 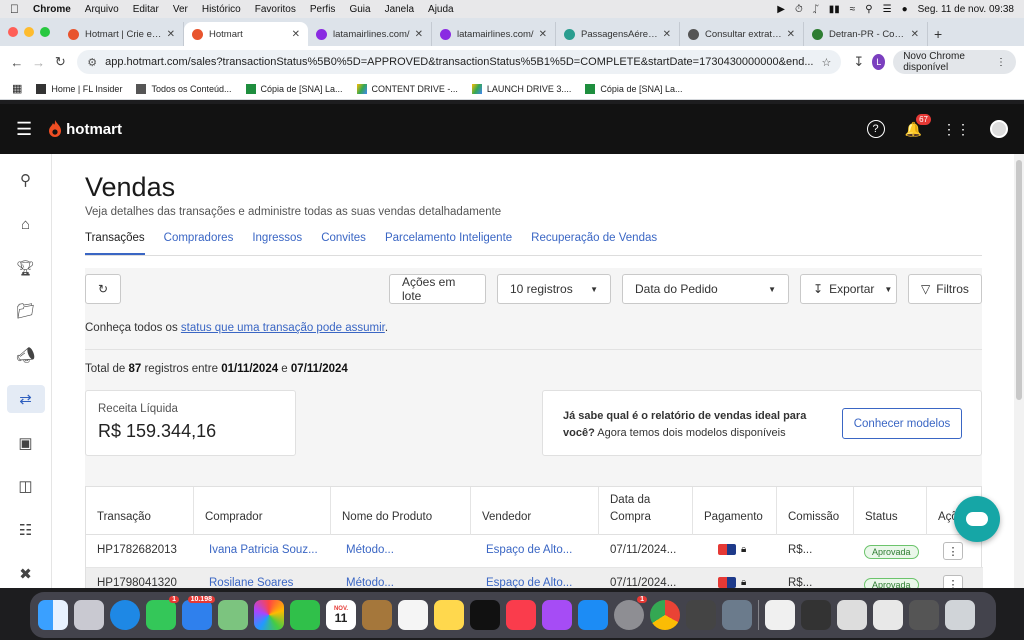 I want to click on browser-tab: Hotmart | Crie e ve ✕, so click(x=122, y=34).